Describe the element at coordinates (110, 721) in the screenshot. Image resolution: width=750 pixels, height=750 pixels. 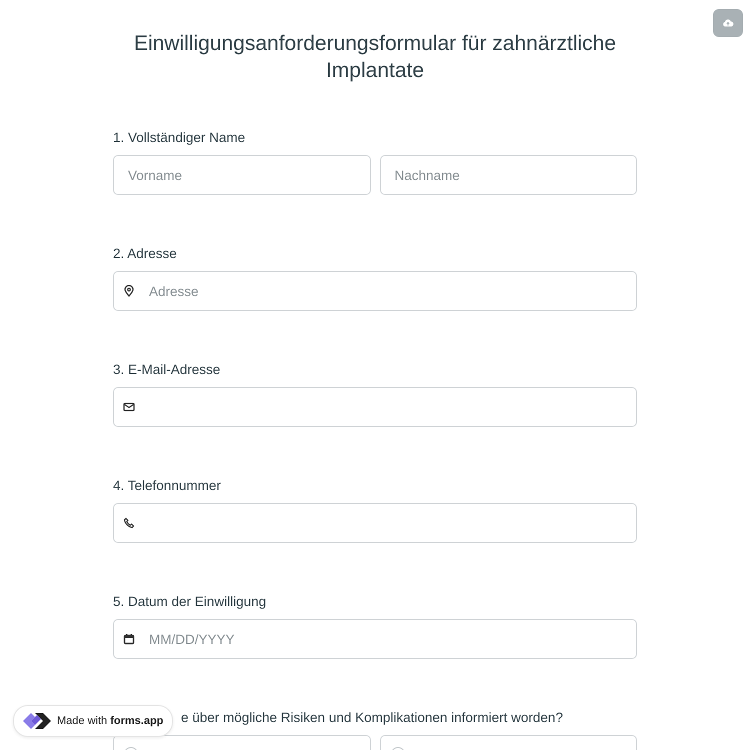
I see `badge-text: Made with forms.app` at that location.